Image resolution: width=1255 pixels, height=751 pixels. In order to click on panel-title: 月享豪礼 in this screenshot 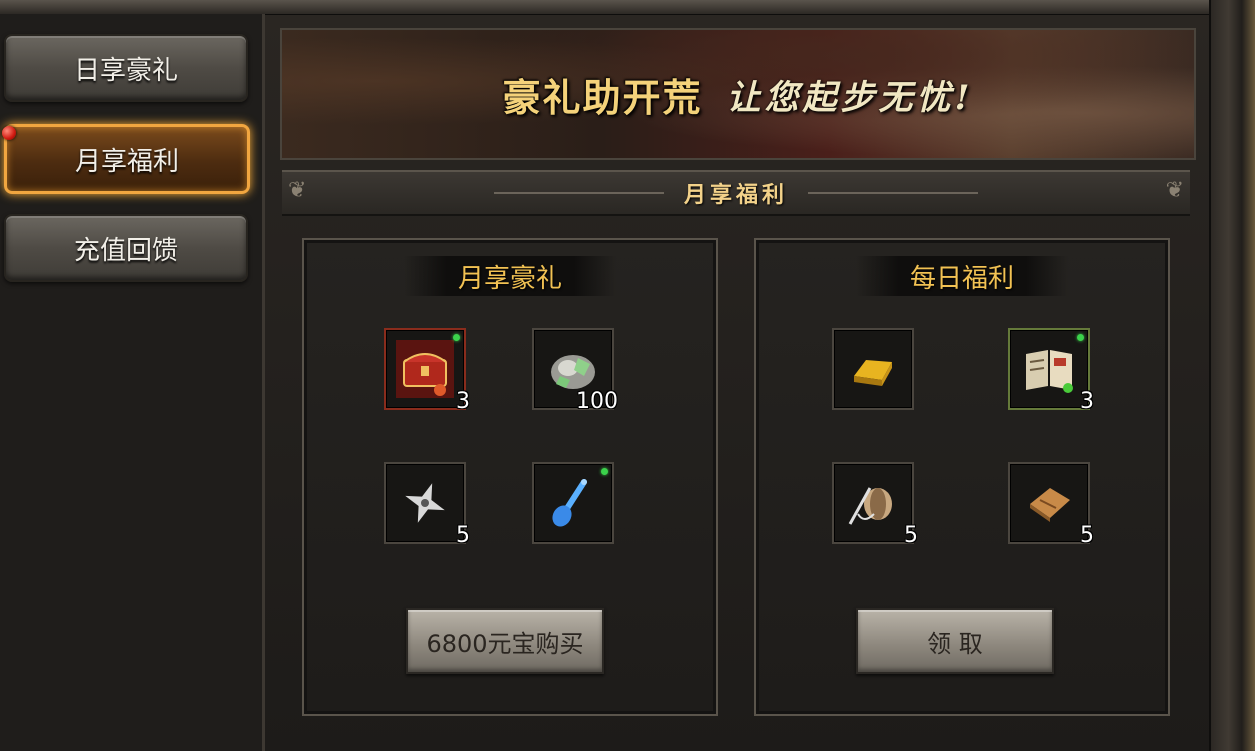, I will do `click(509, 278)`.